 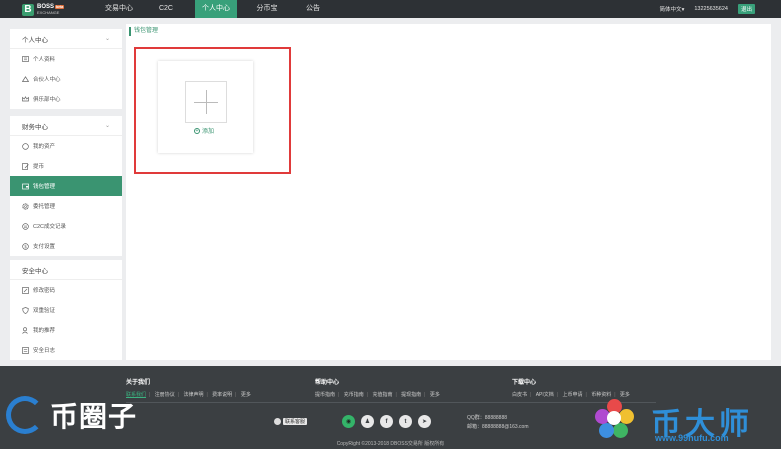 What do you see at coordinates (391, 402) in the screenshot?
I see `footer-divider` at bounding box center [391, 402].